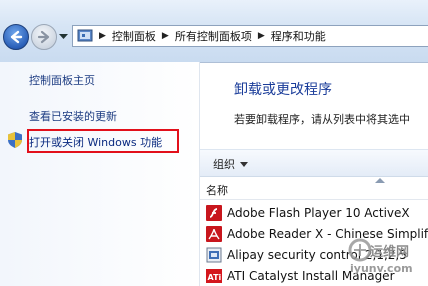 The image size is (428, 286). I want to click on svg-text: ATi, so click(215, 277).